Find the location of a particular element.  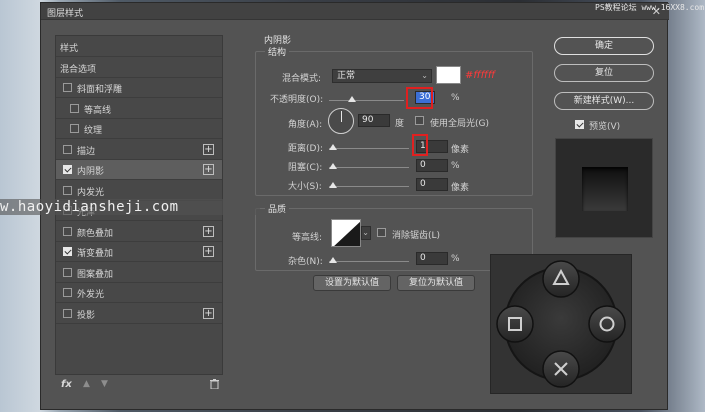

distance-slider-track is located at coordinates (369, 148).